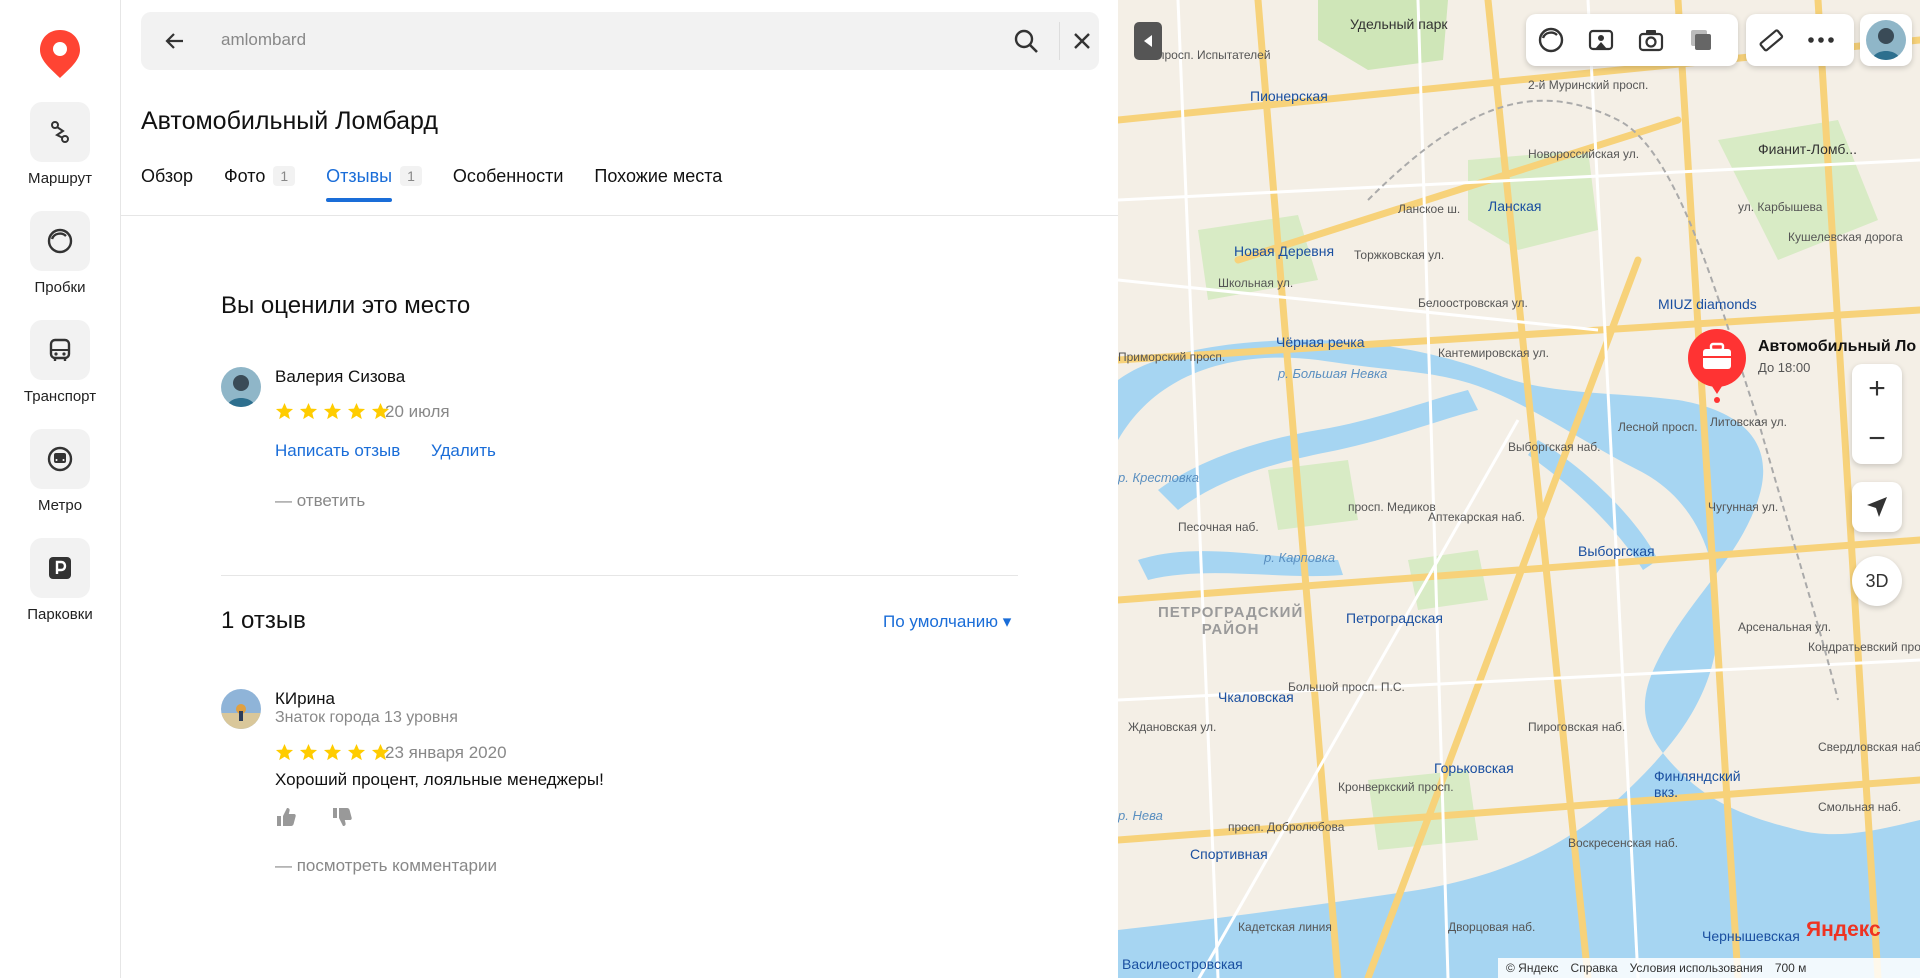 This screenshot has width=1920, height=978. What do you see at coordinates (289, 121) in the screenshot?
I see `place-title: Автомобильный Ломбард` at bounding box center [289, 121].